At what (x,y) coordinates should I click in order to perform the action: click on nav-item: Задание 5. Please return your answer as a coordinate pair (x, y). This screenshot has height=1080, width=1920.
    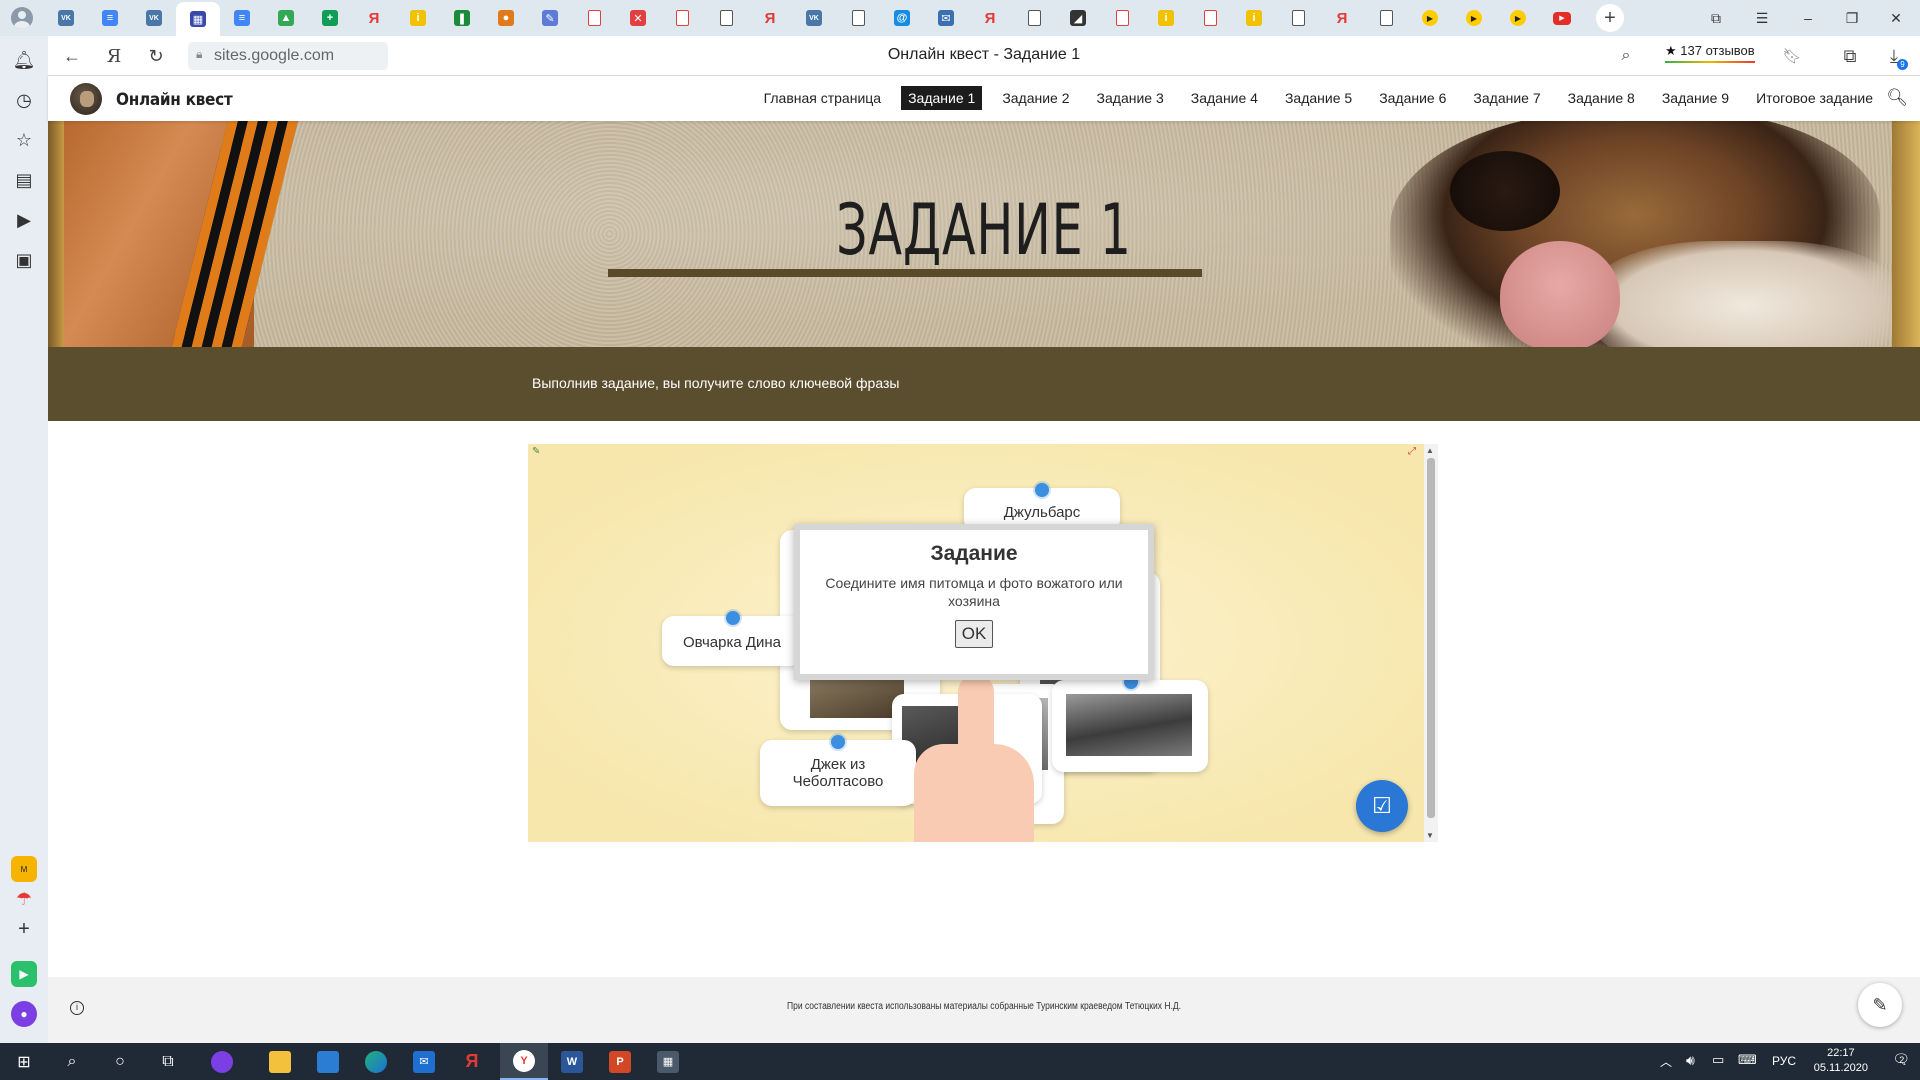
    Looking at the image, I should click on (1318, 98).